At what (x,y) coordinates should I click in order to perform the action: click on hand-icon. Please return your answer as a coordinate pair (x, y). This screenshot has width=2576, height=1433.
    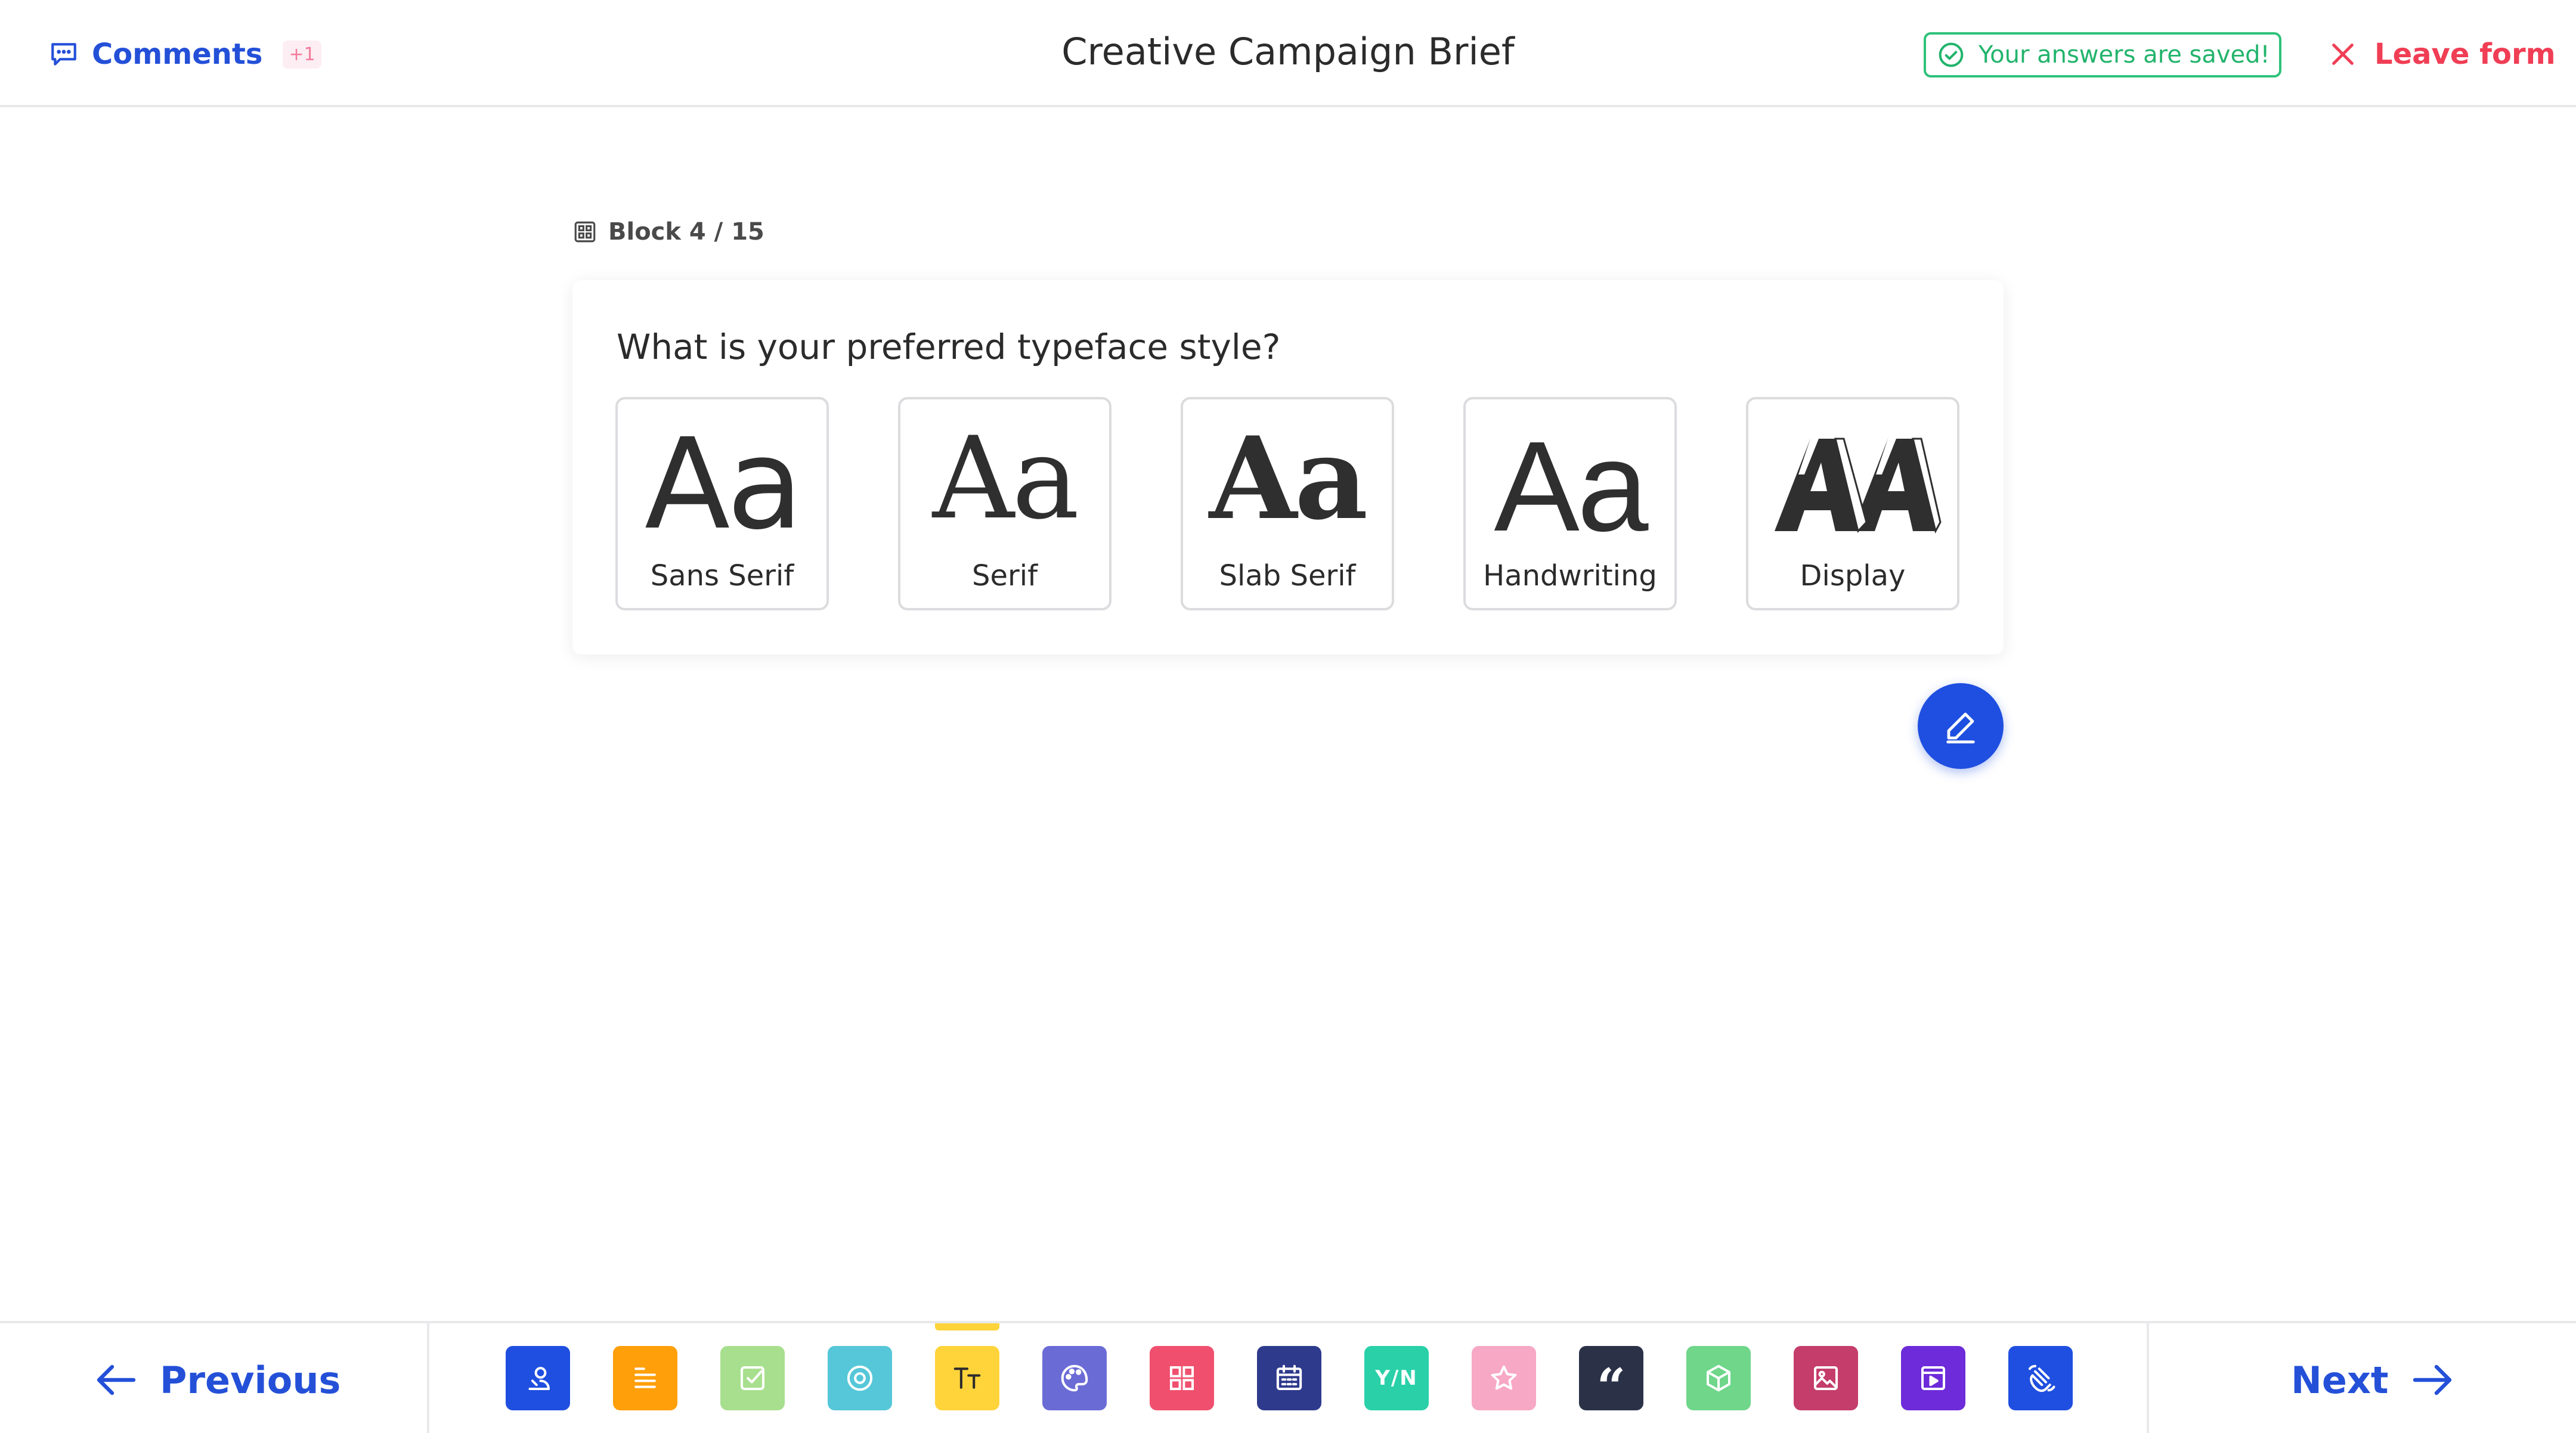
    Looking at the image, I should click on (2041, 1378).